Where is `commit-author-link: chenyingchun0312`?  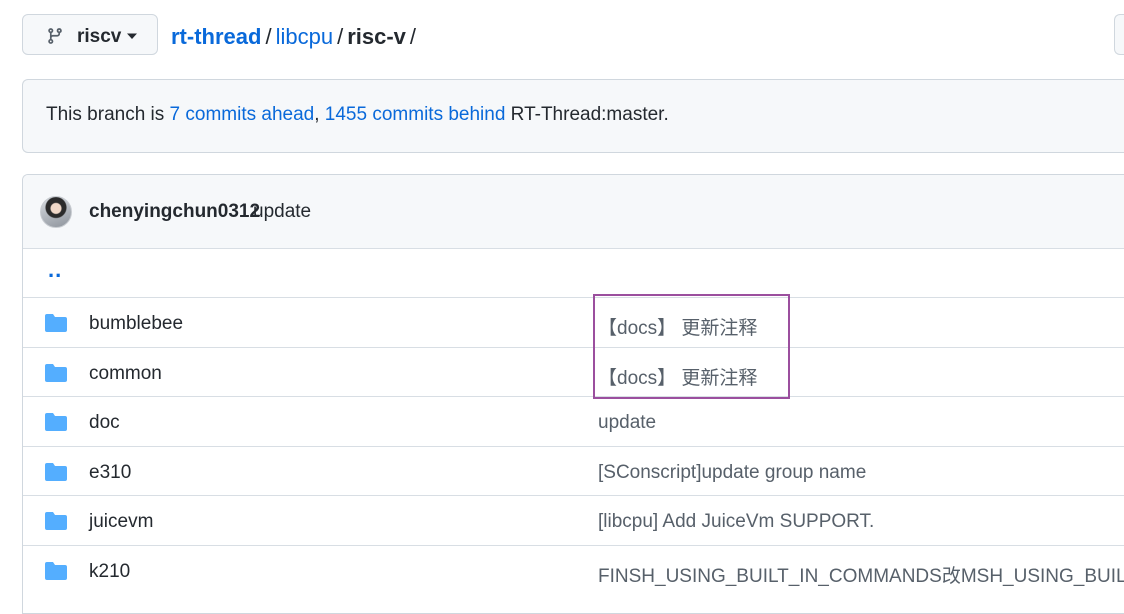
commit-author-link: chenyingchun0312 is located at coordinates (174, 212).